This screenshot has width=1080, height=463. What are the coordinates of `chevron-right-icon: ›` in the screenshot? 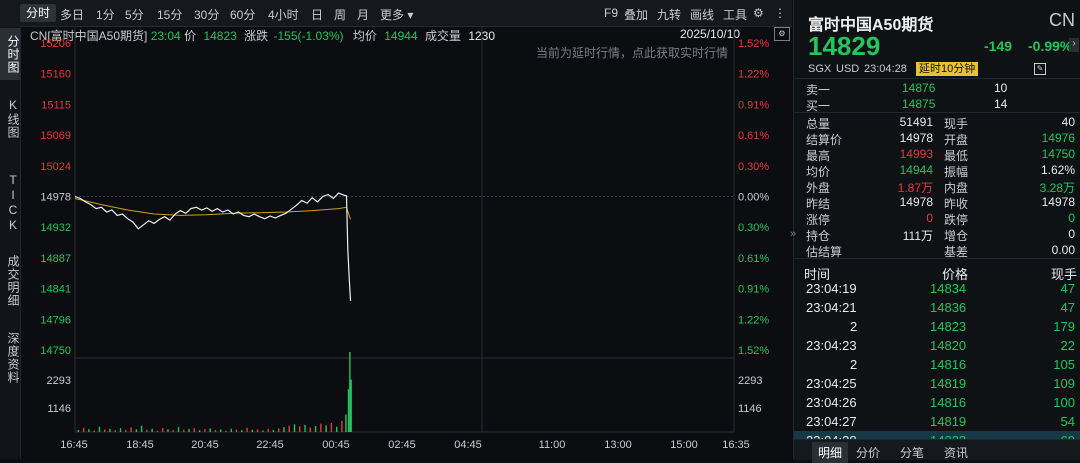 It's located at (1074, 45).